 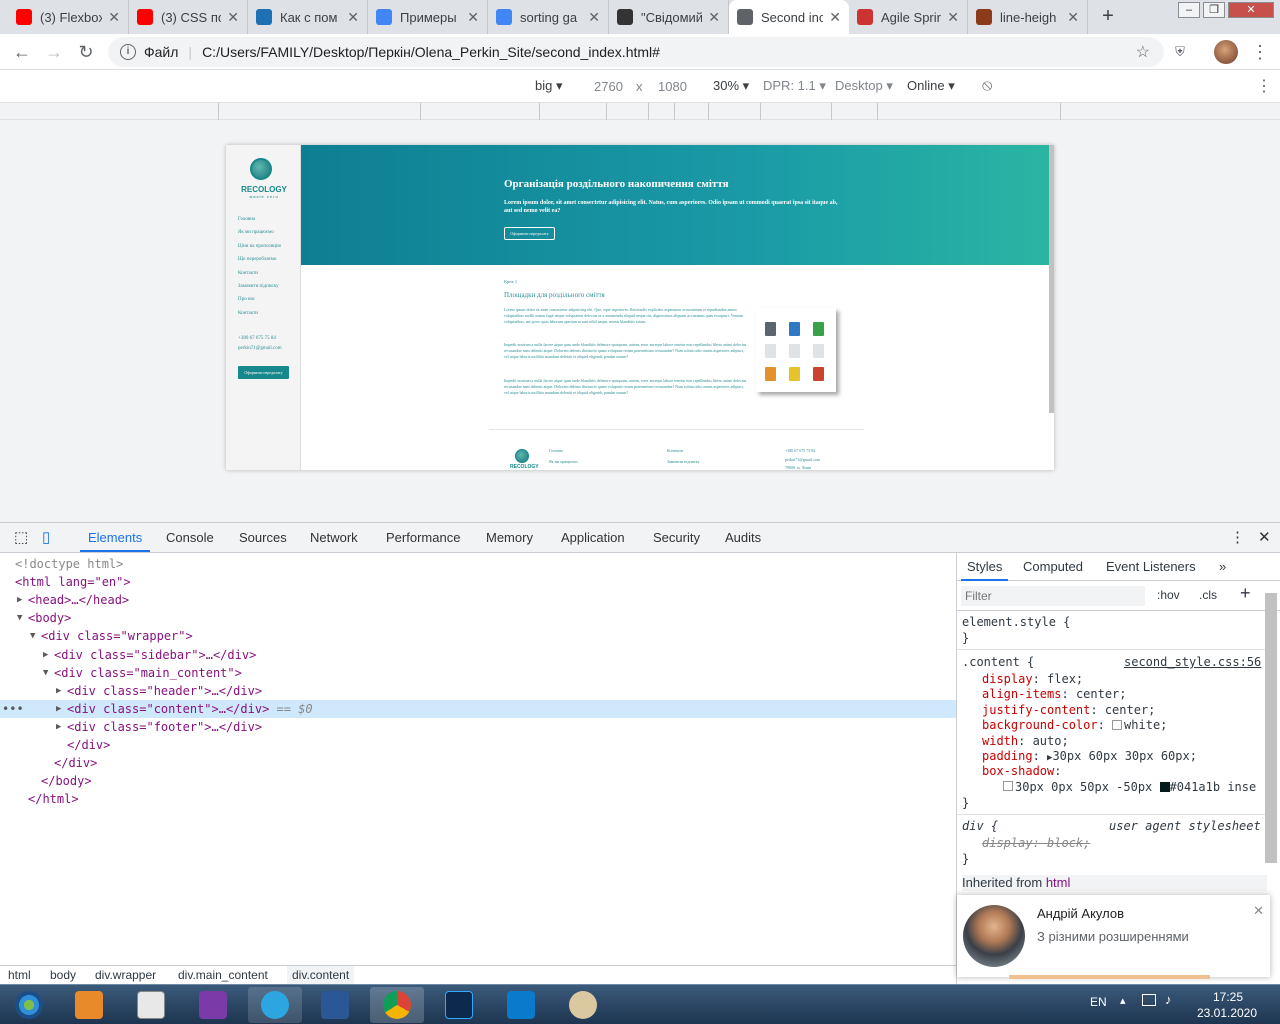 What do you see at coordinates (640, 111) in the screenshot?
I see `media-query-ruler` at bounding box center [640, 111].